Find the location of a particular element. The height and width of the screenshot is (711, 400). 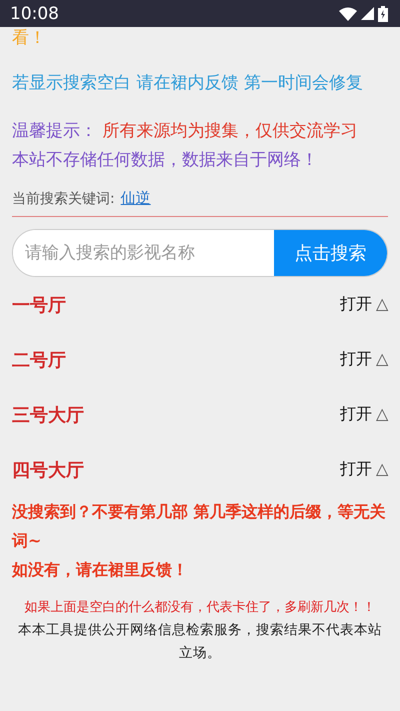

notice-text: 若显示搜索空白 请在裙内反馈 第一时间会修复 is located at coordinates (188, 83).